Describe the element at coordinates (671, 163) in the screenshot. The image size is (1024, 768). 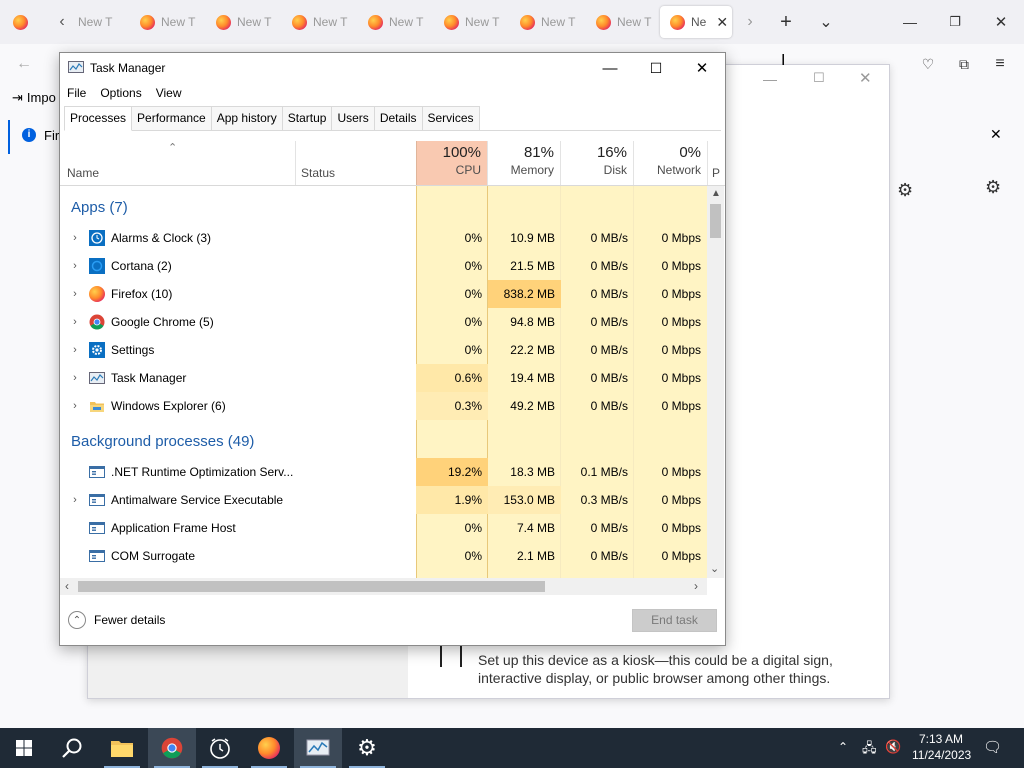
I see `header-network: 0% Network` at that location.